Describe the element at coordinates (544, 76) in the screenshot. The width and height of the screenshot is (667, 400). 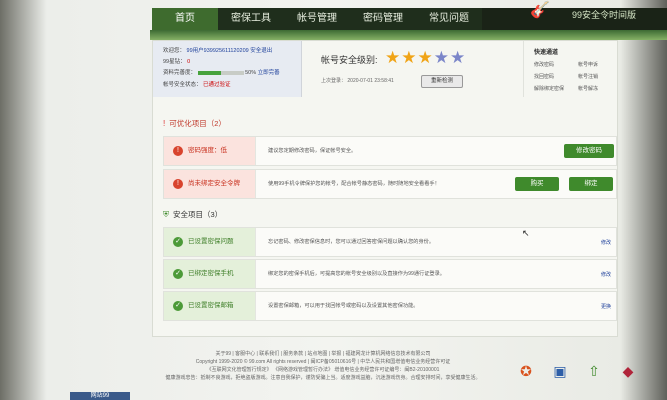
I see `quick-recover-password: 找回密码` at that location.